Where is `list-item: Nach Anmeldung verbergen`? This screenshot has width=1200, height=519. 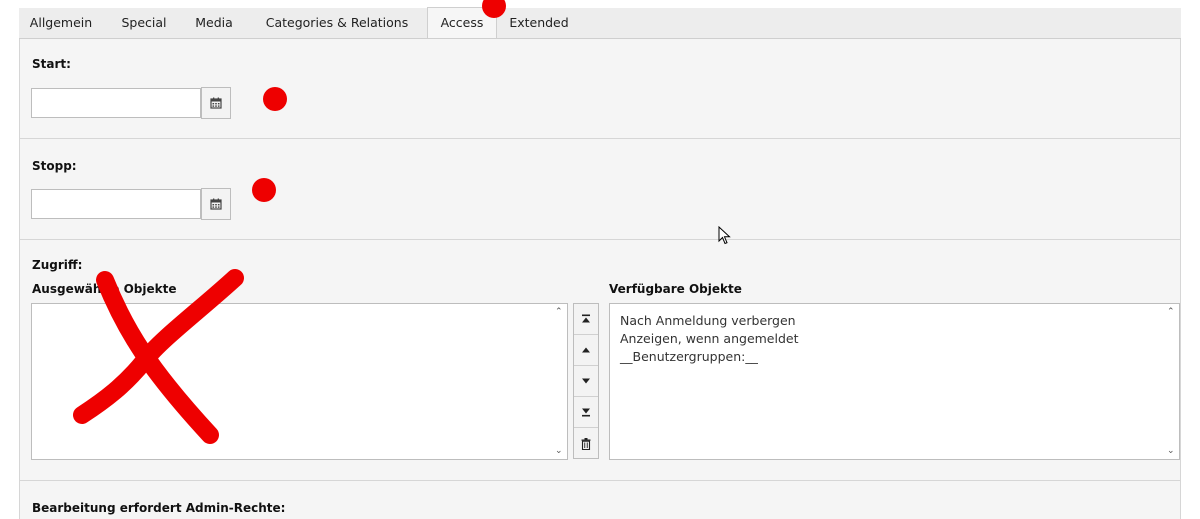
list-item: Nach Anmeldung verbergen is located at coordinates (709, 321).